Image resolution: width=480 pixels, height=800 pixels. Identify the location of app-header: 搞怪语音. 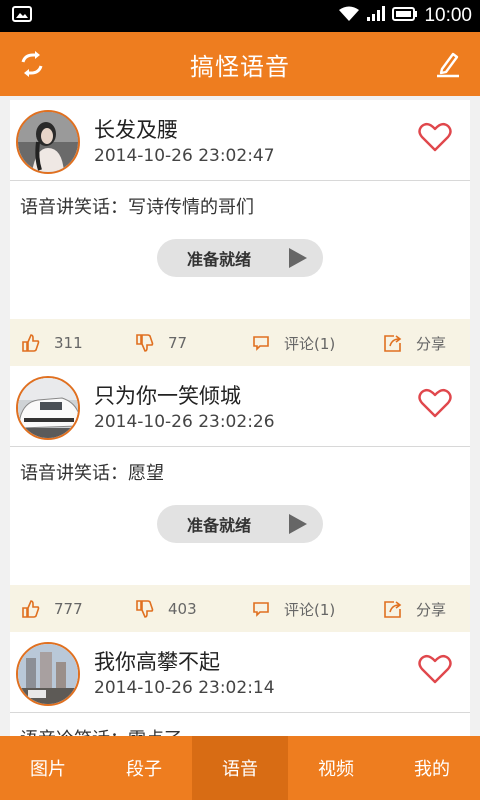
(240, 64).